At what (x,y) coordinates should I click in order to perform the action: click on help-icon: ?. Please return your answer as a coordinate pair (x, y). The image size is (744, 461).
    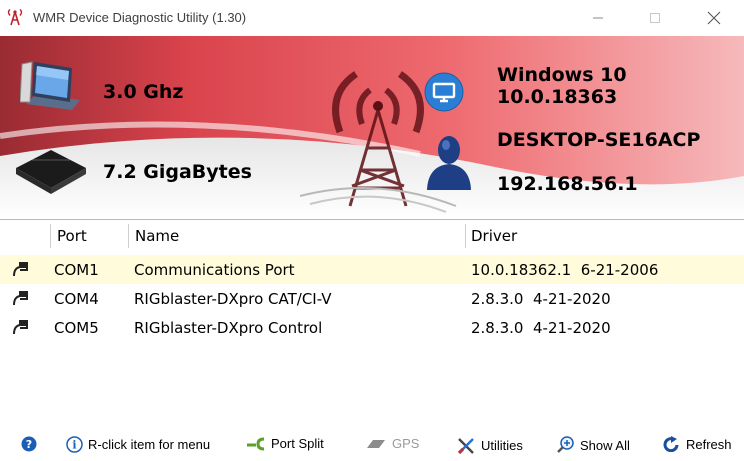
    Looking at the image, I should click on (29, 444).